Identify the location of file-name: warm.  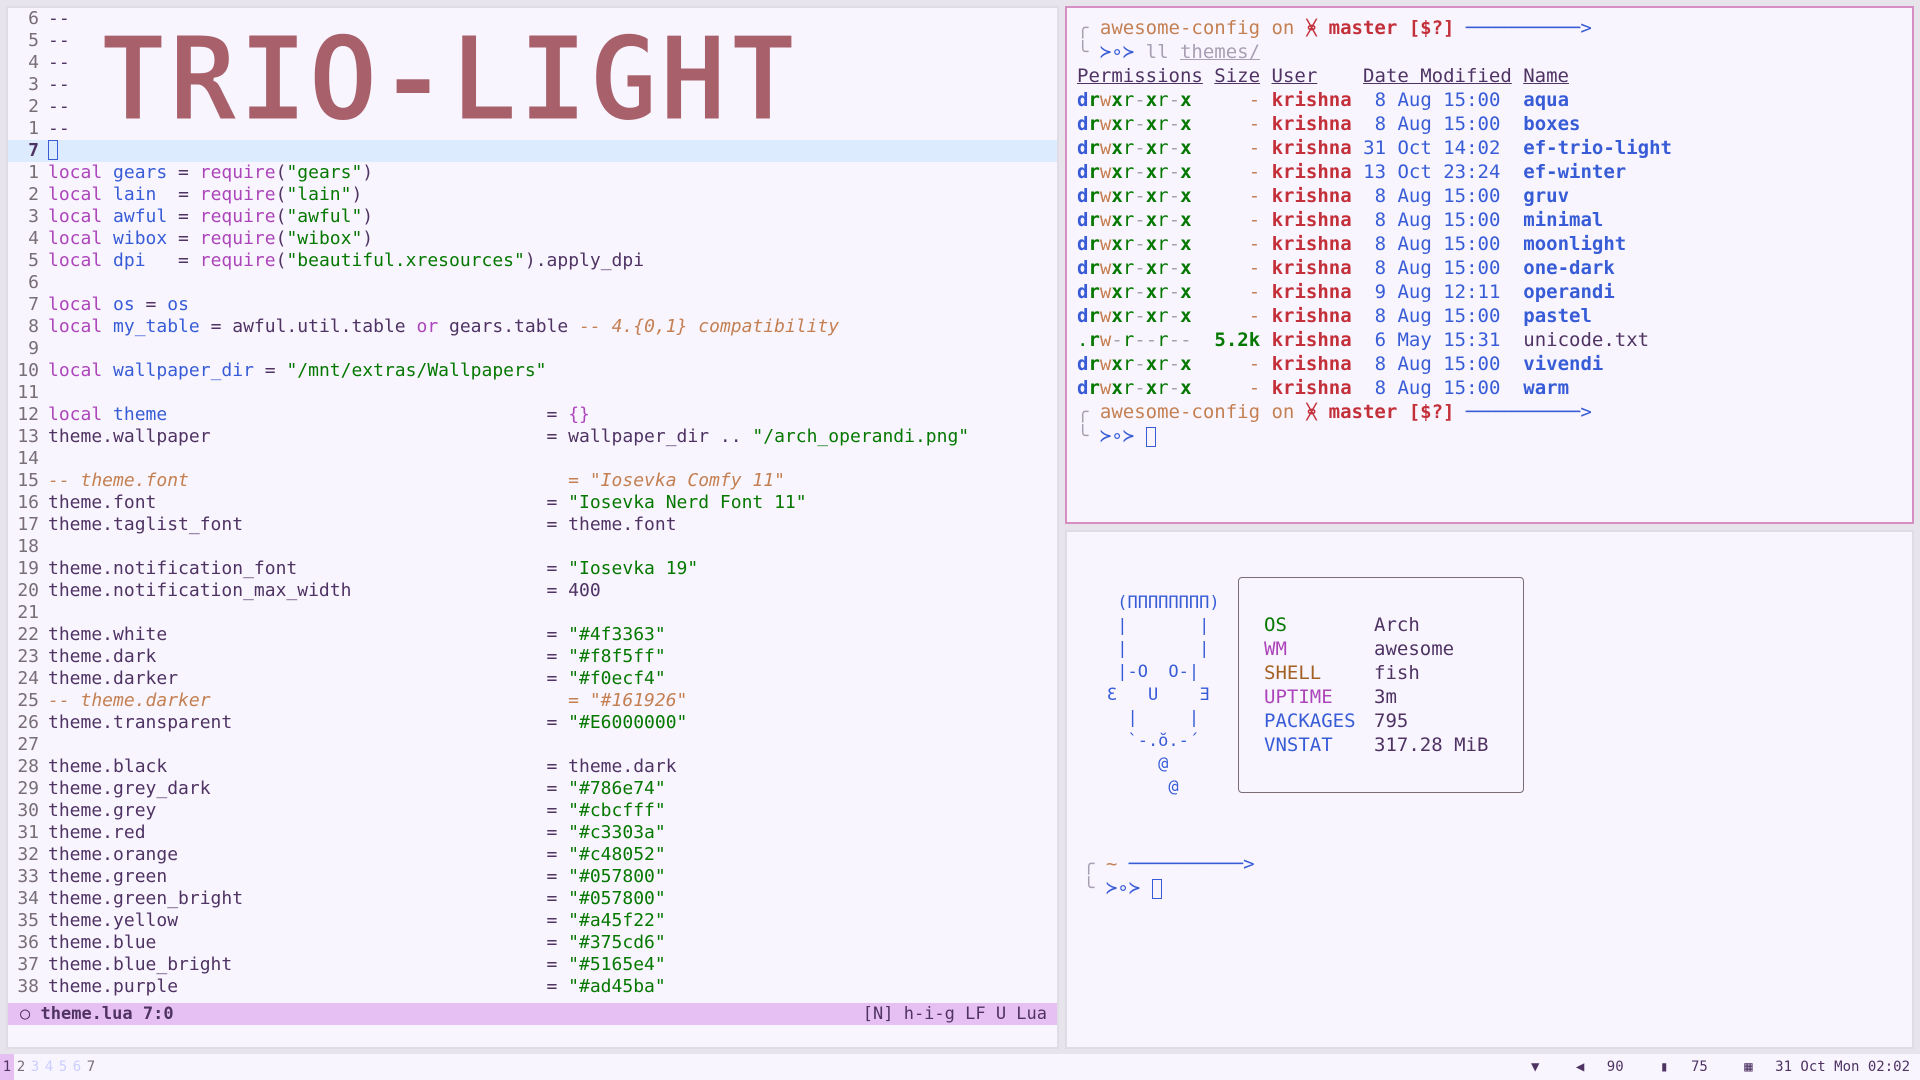
(1534, 388).